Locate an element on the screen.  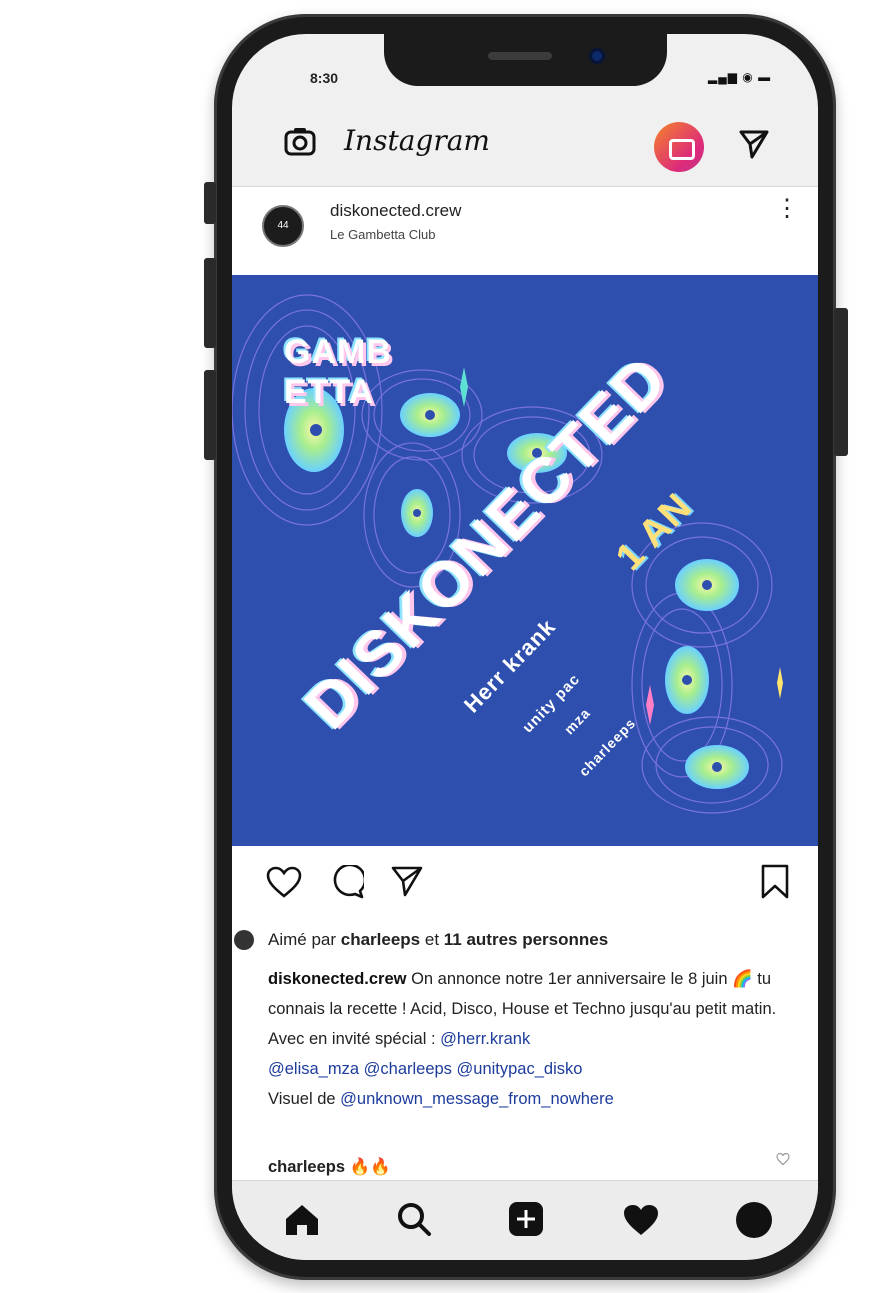
speaker is located at coordinates (520, 56).